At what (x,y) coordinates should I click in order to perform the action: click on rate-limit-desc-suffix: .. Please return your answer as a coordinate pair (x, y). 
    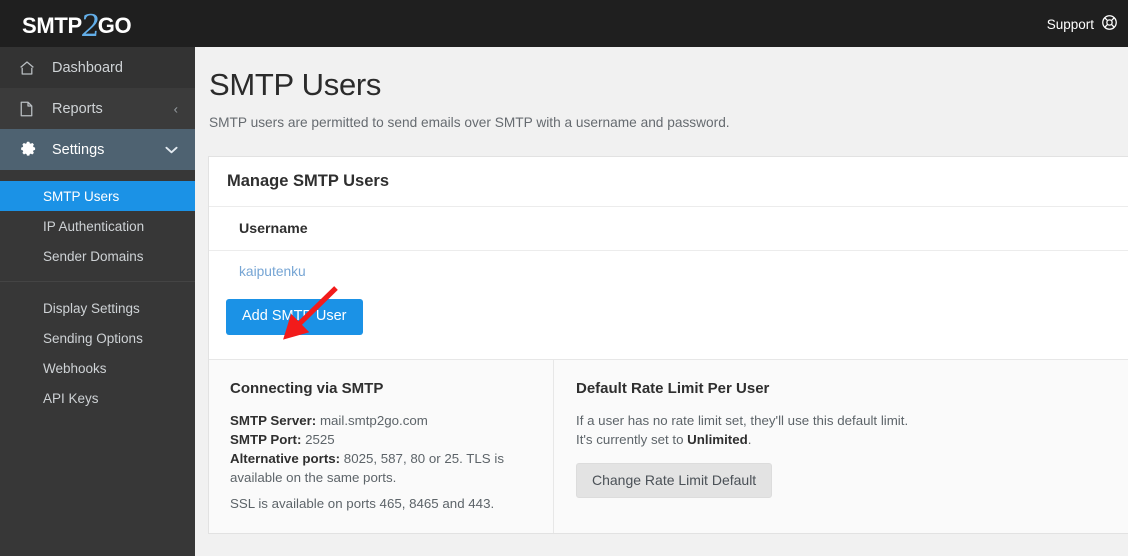
    Looking at the image, I should click on (749, 439).